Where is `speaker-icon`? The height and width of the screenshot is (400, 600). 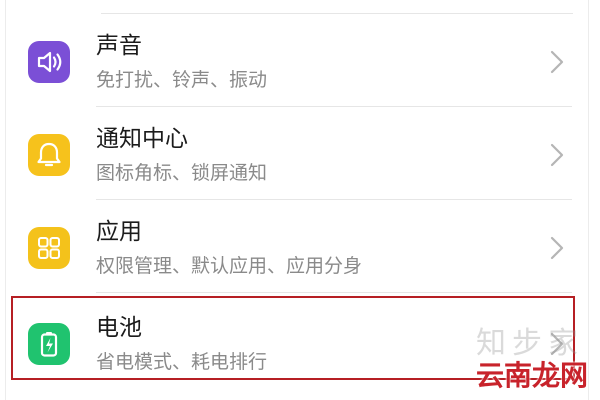
speaker-icon is located at coordinates (49, 62).